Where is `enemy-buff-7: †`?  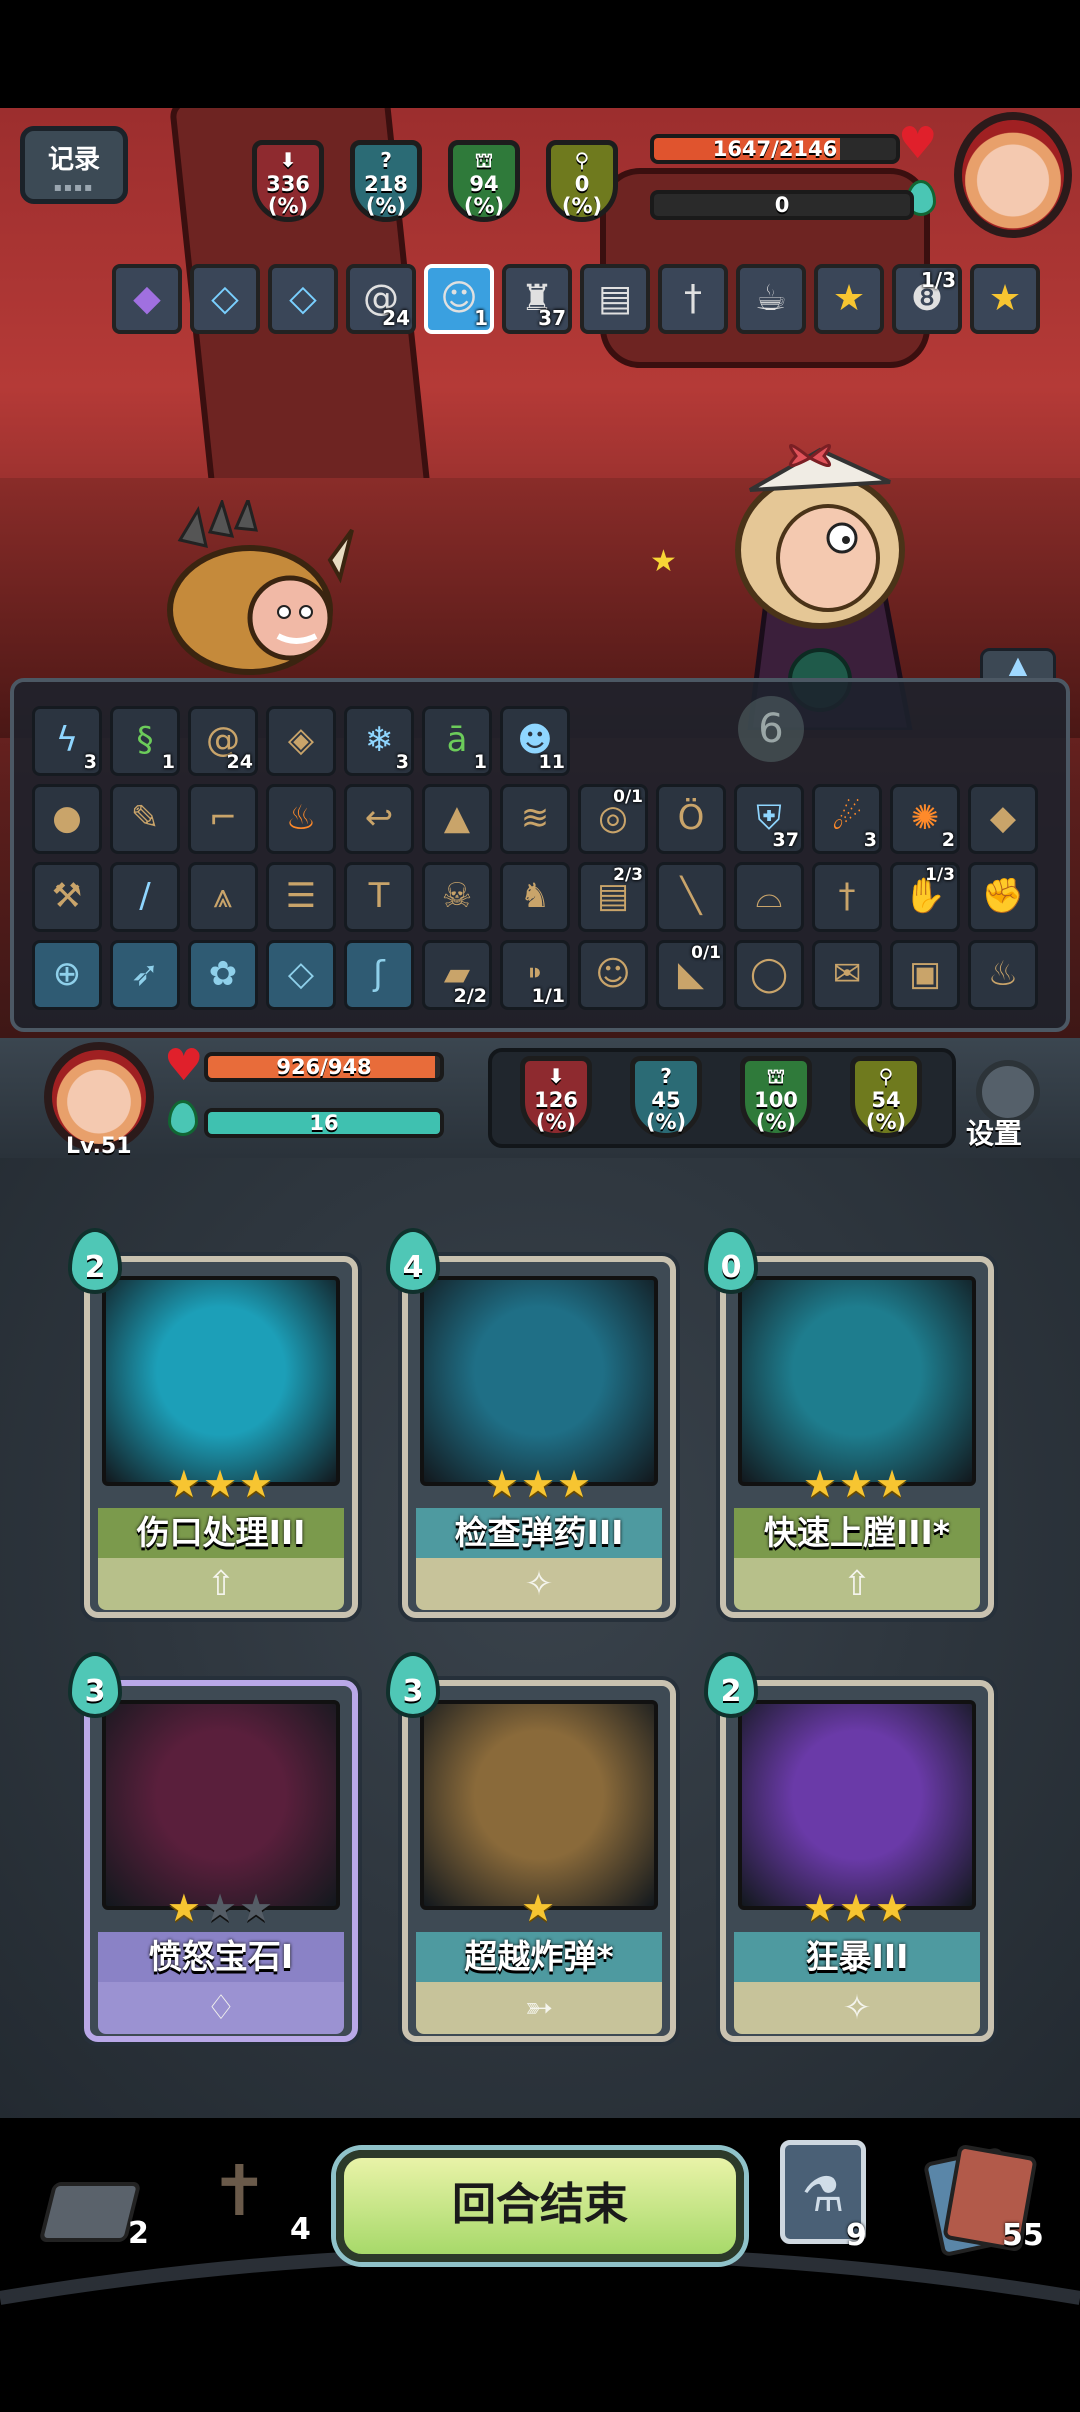
enemy-buff-7: † is located at coordinates (693, 299).